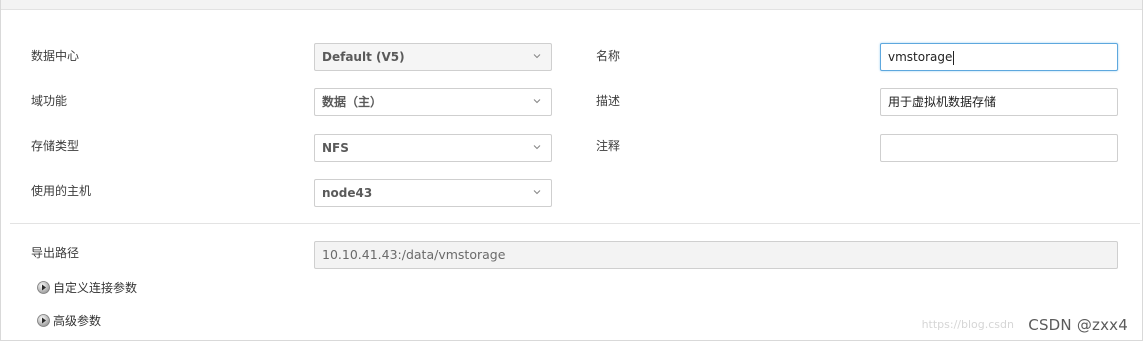 The image size is (1143, 341). I want to click on advanced-params-expander: 高级参数, so click(69, 320).